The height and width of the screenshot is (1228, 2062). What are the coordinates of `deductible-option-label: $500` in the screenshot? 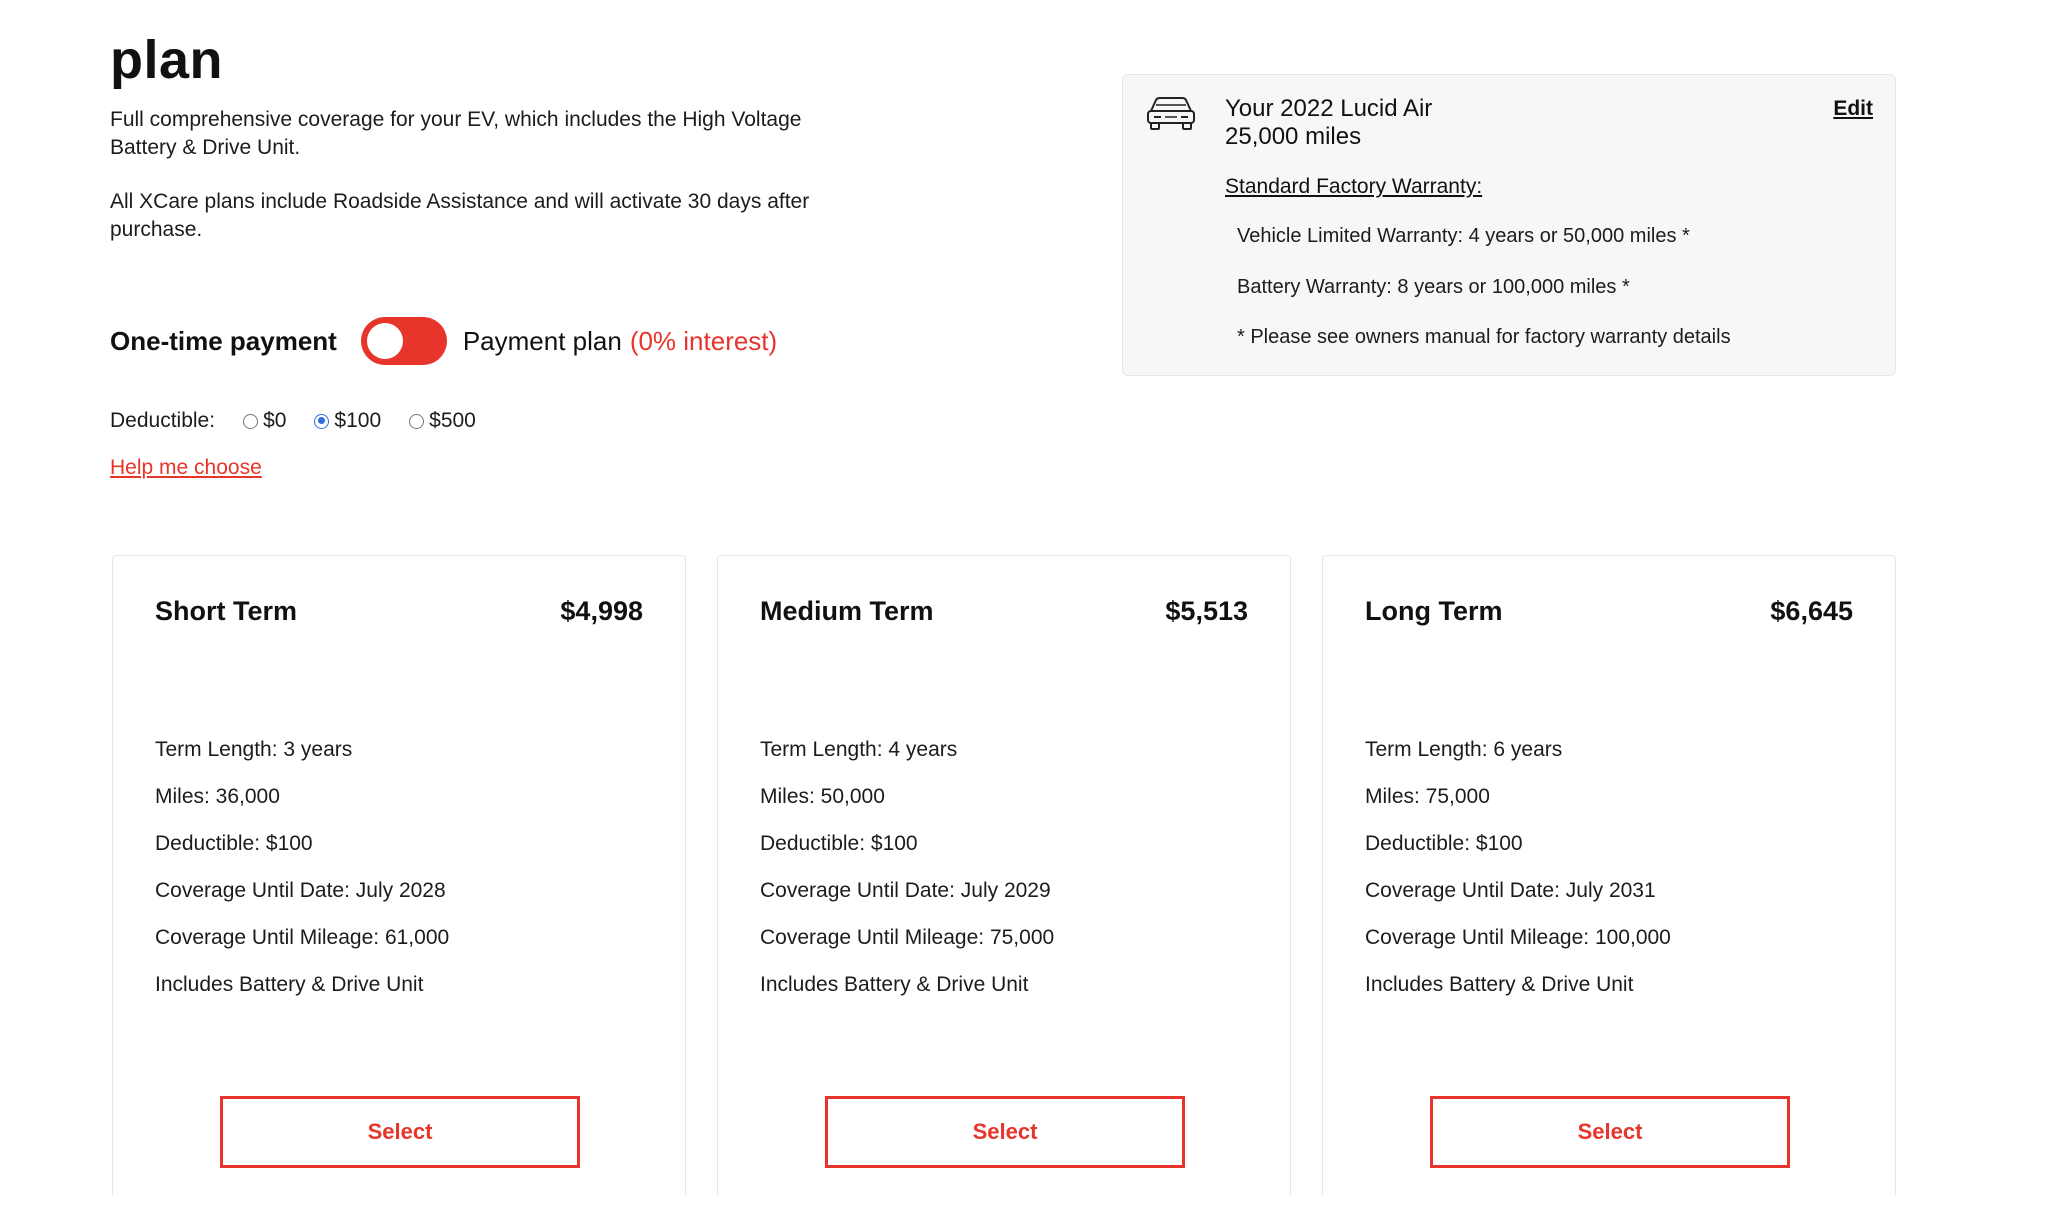 It's located at (452, 420).